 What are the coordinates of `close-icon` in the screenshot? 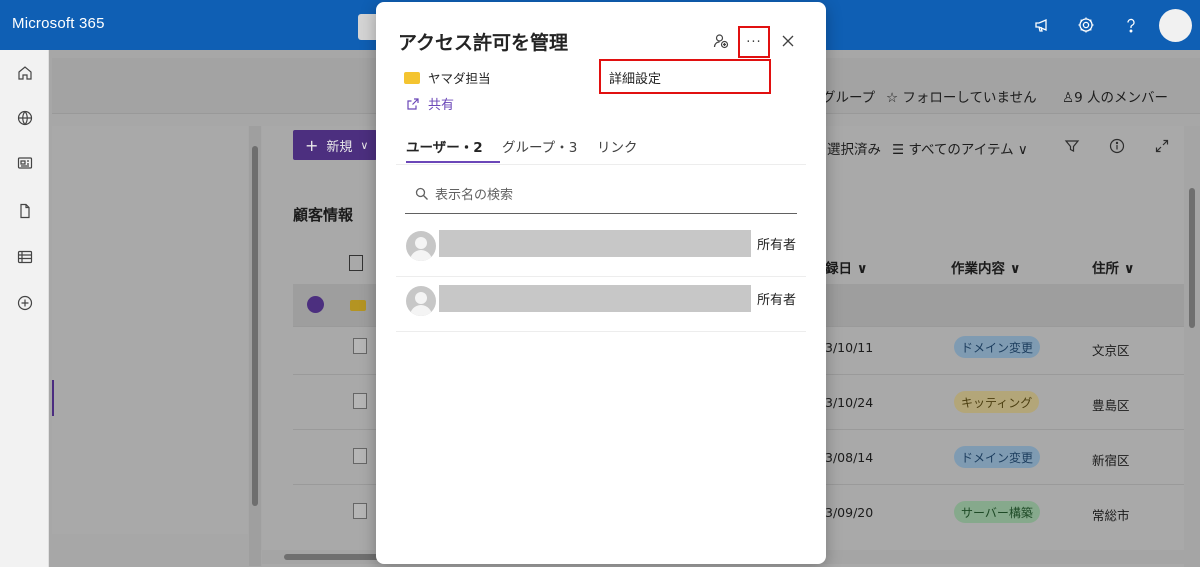 It's located at (788, 41).